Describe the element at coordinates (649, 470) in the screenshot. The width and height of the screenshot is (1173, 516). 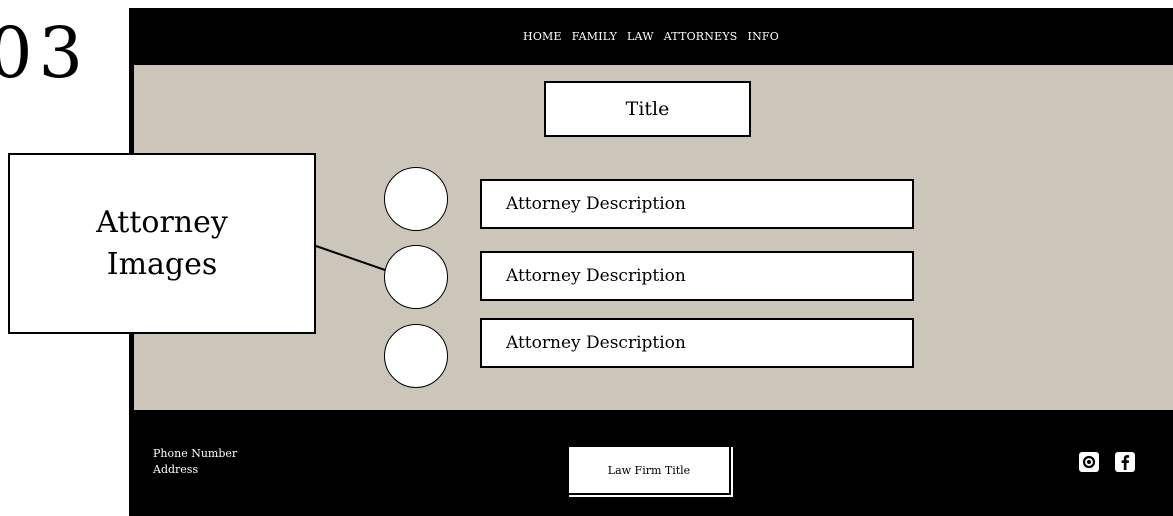
I see `law-firm-title: Law Firm Title` at that location.